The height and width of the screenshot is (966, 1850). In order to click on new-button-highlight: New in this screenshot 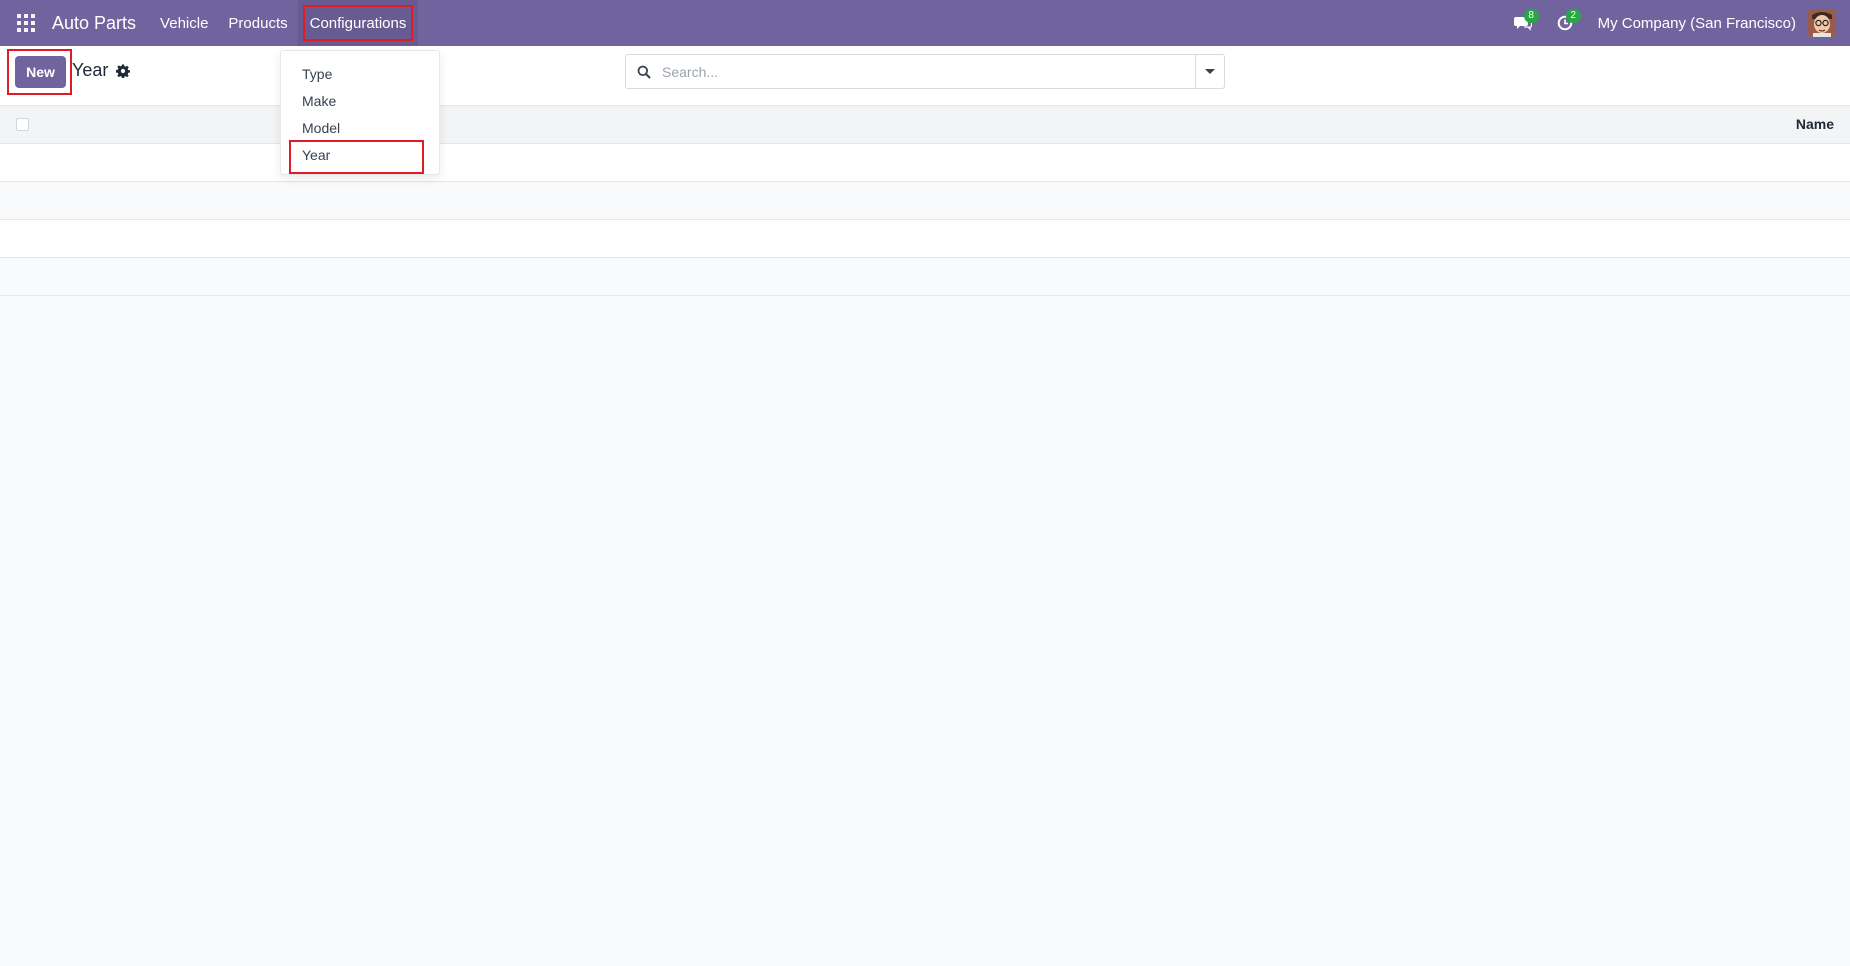, I will do `click(39, 72)`.